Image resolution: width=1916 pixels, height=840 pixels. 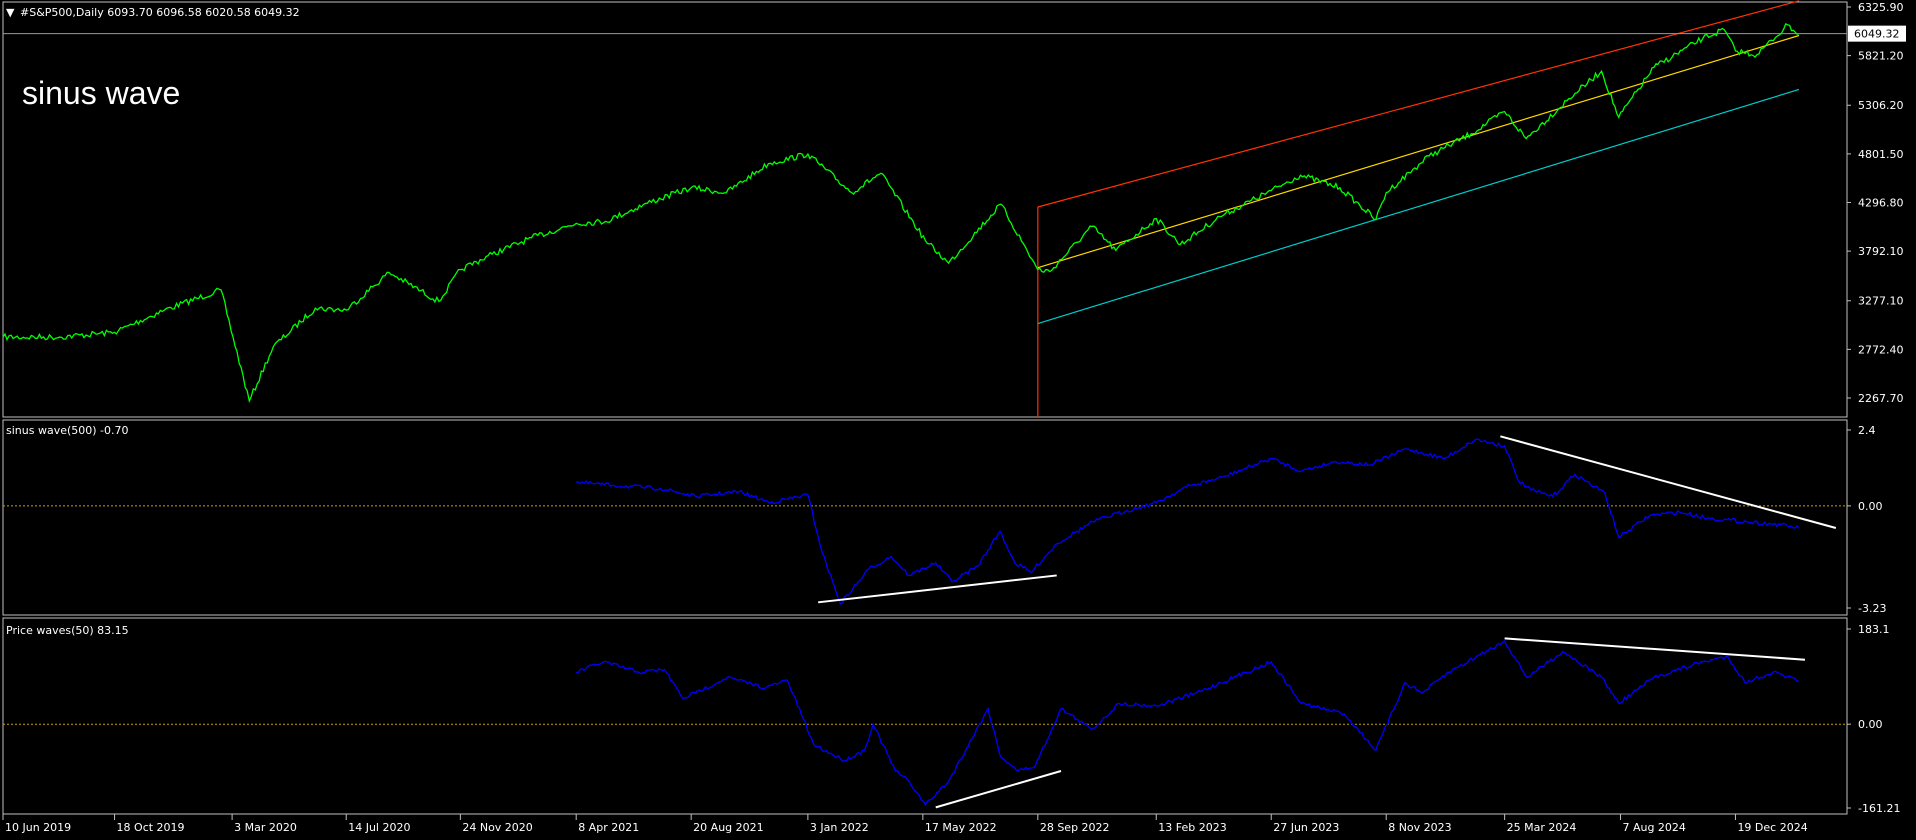 I want to click on time-tick-label: 13 Feb 2023, so click(x=1192, y=827).